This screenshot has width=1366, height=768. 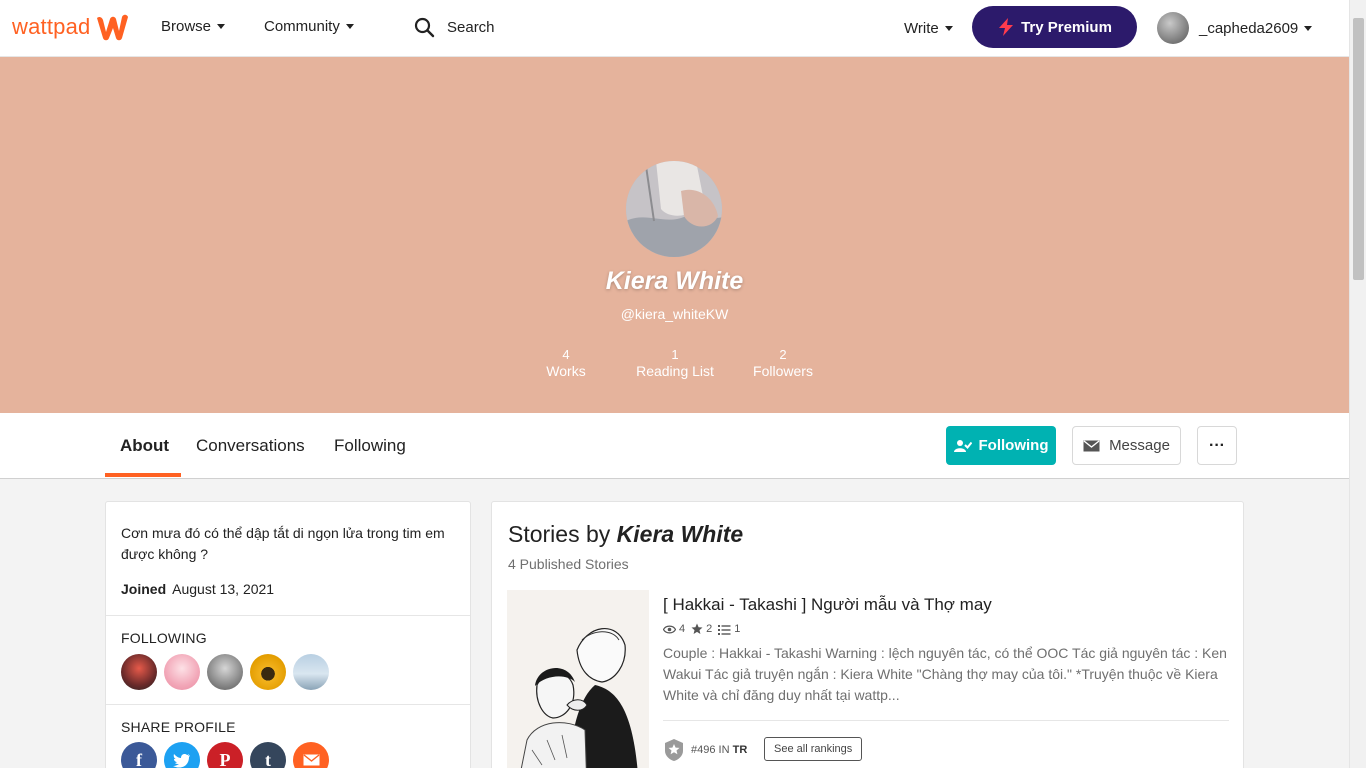 I want to click on story-stats: 4 2 1, so click(x=704, y=629).